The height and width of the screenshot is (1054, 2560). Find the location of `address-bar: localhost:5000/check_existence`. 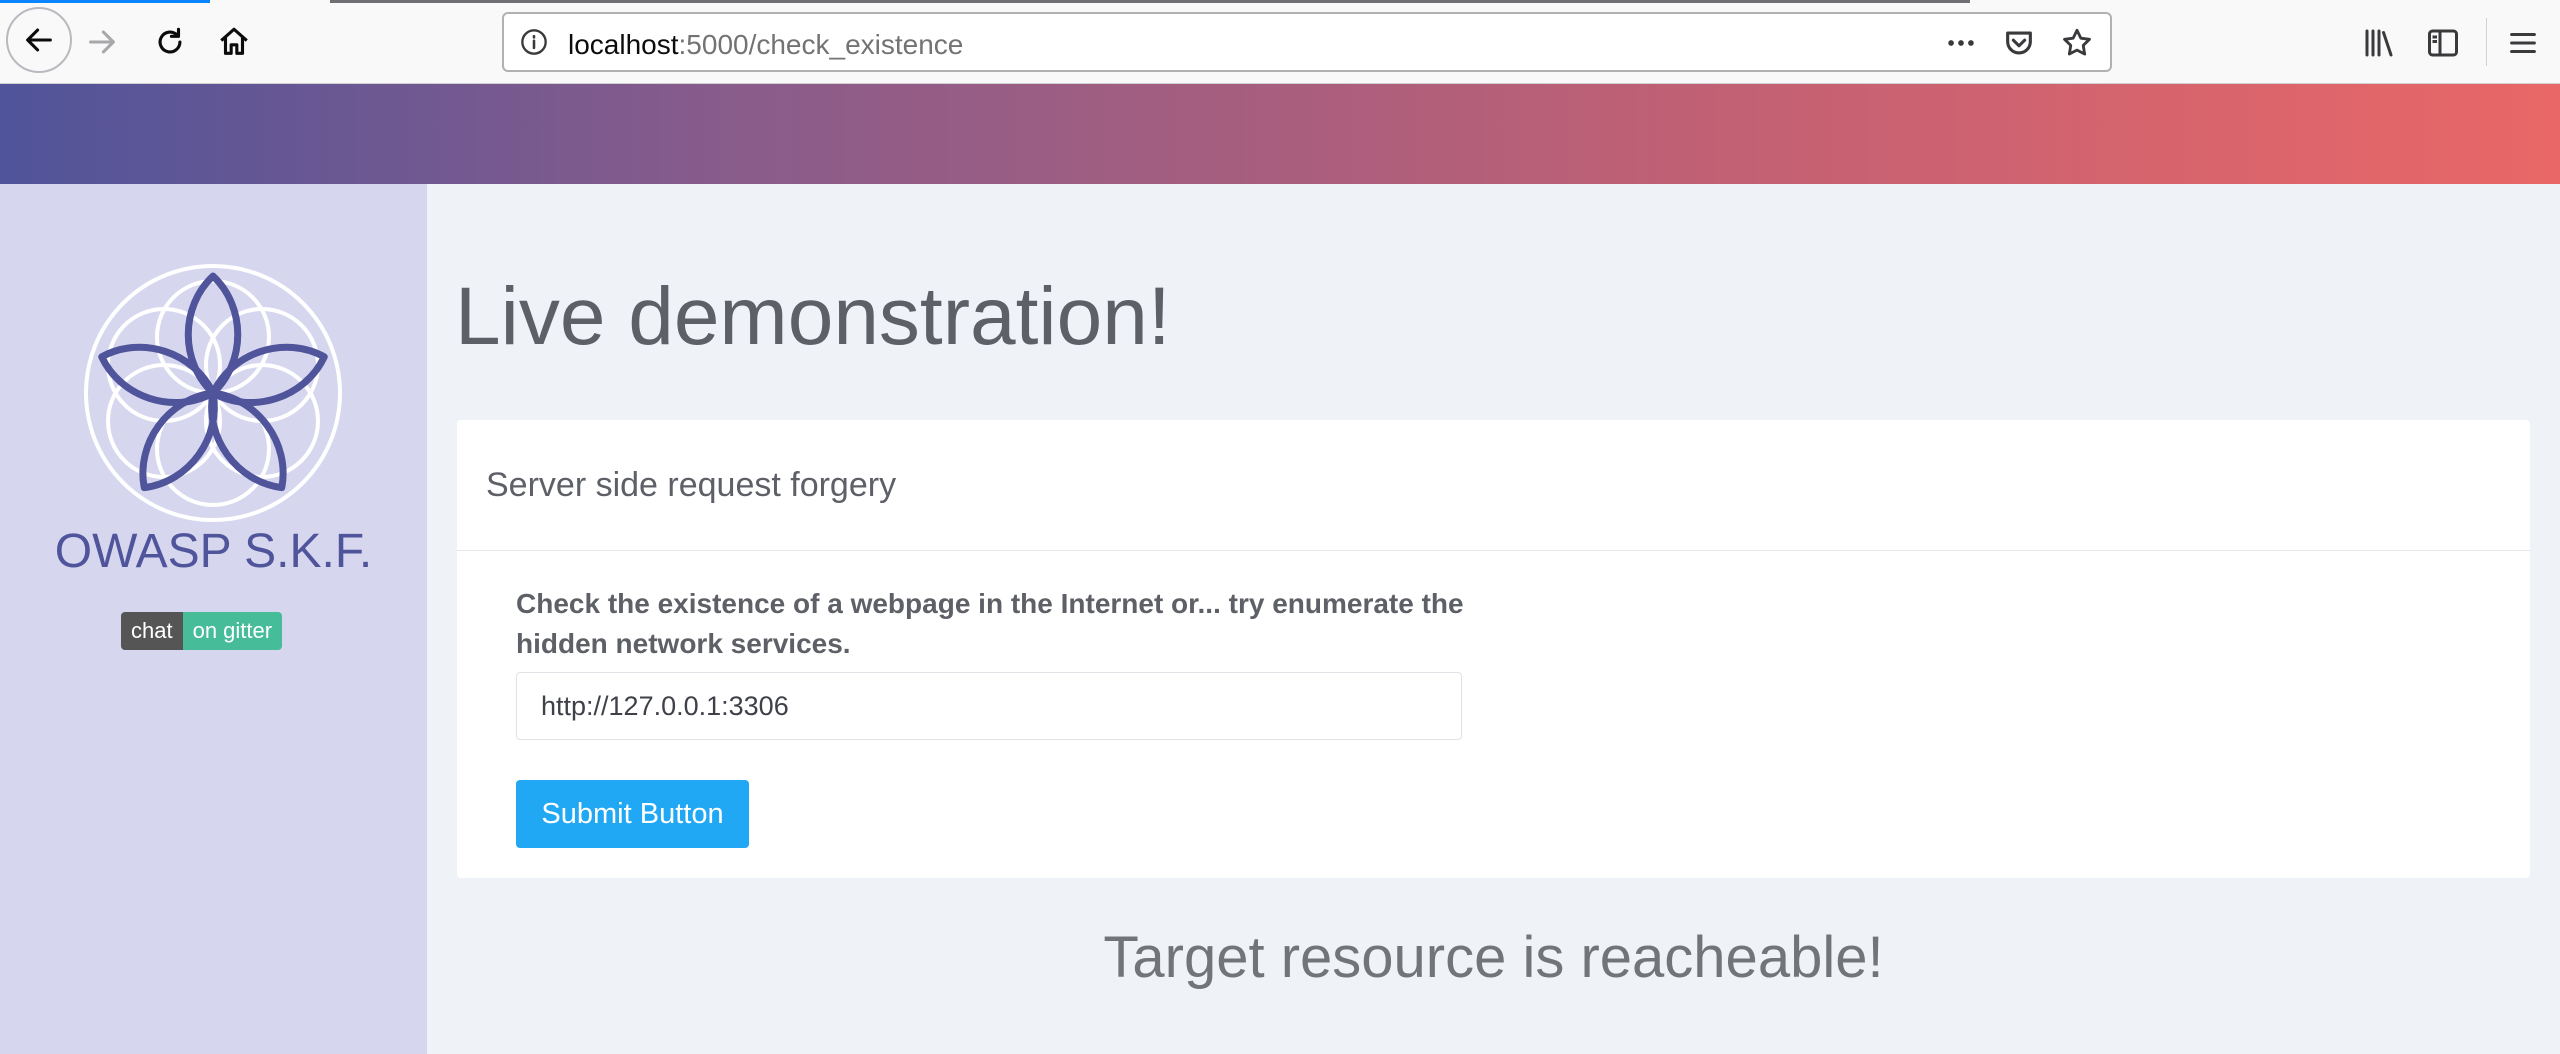

address-bar: localhost:5000/check_existence is located at coordinates (1307, 42).